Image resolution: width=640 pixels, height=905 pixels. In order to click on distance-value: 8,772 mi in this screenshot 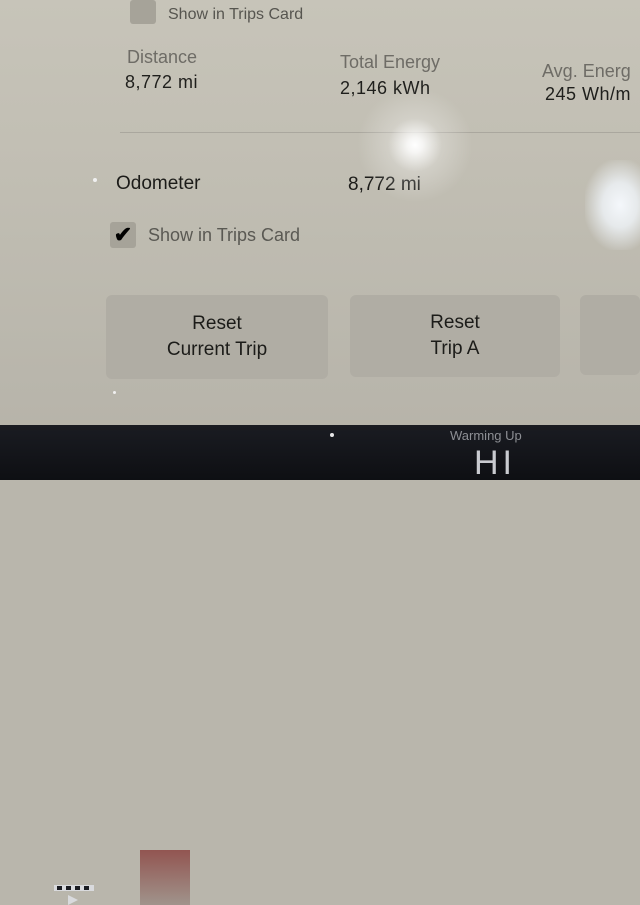, I will do `click(162, 82)`.